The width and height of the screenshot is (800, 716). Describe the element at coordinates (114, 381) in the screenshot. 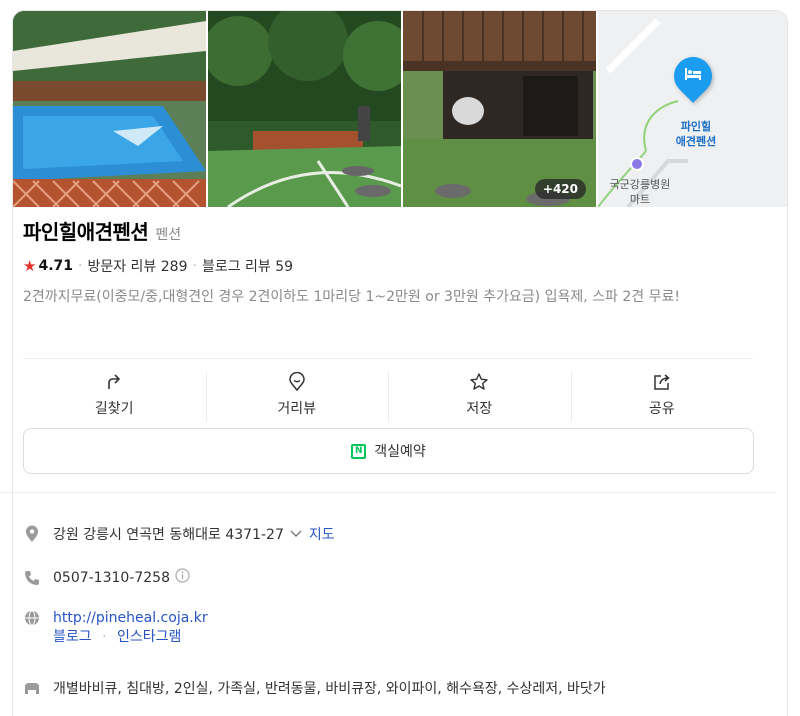

I see `directions-icon` at that location.